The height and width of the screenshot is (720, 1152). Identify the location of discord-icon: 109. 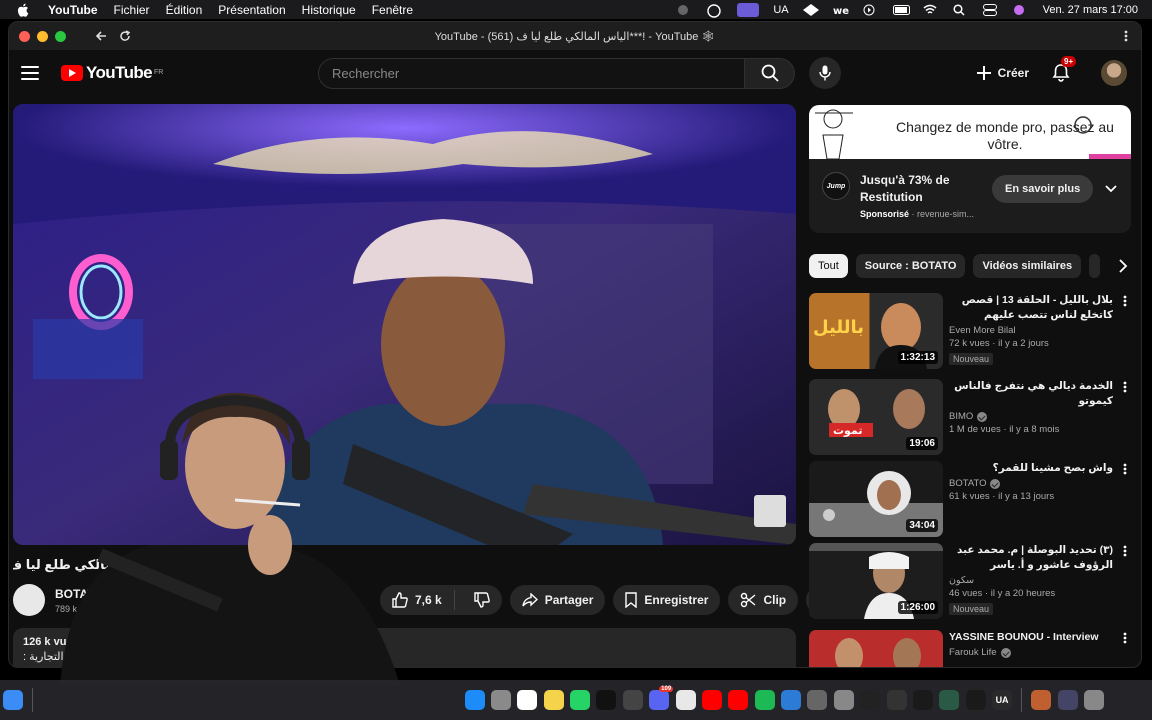
(661, 698).